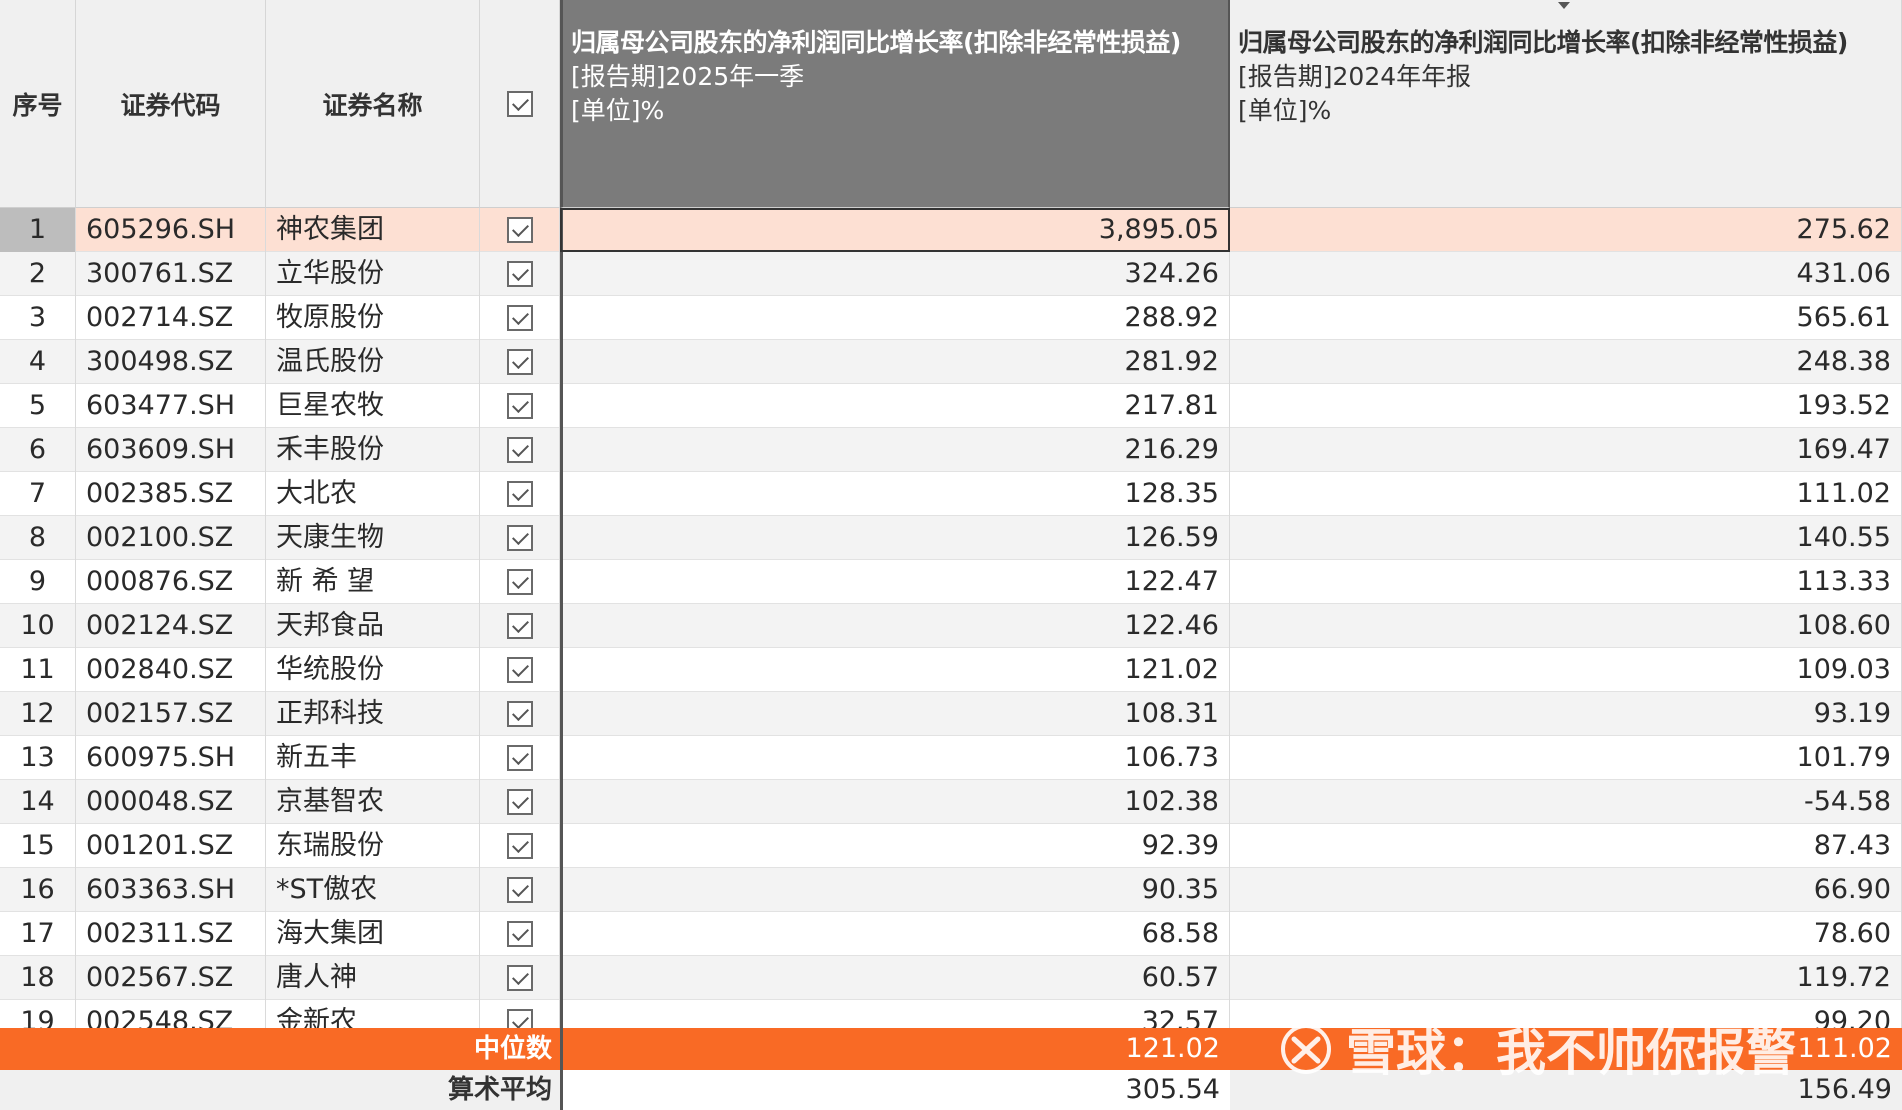 Image resolution: width=1902 pixels, height=1110 pixels. What do you see at coordinates (38, 582) in the screenshot?
I see `row-index: 9` at bounding box center [38, 582].